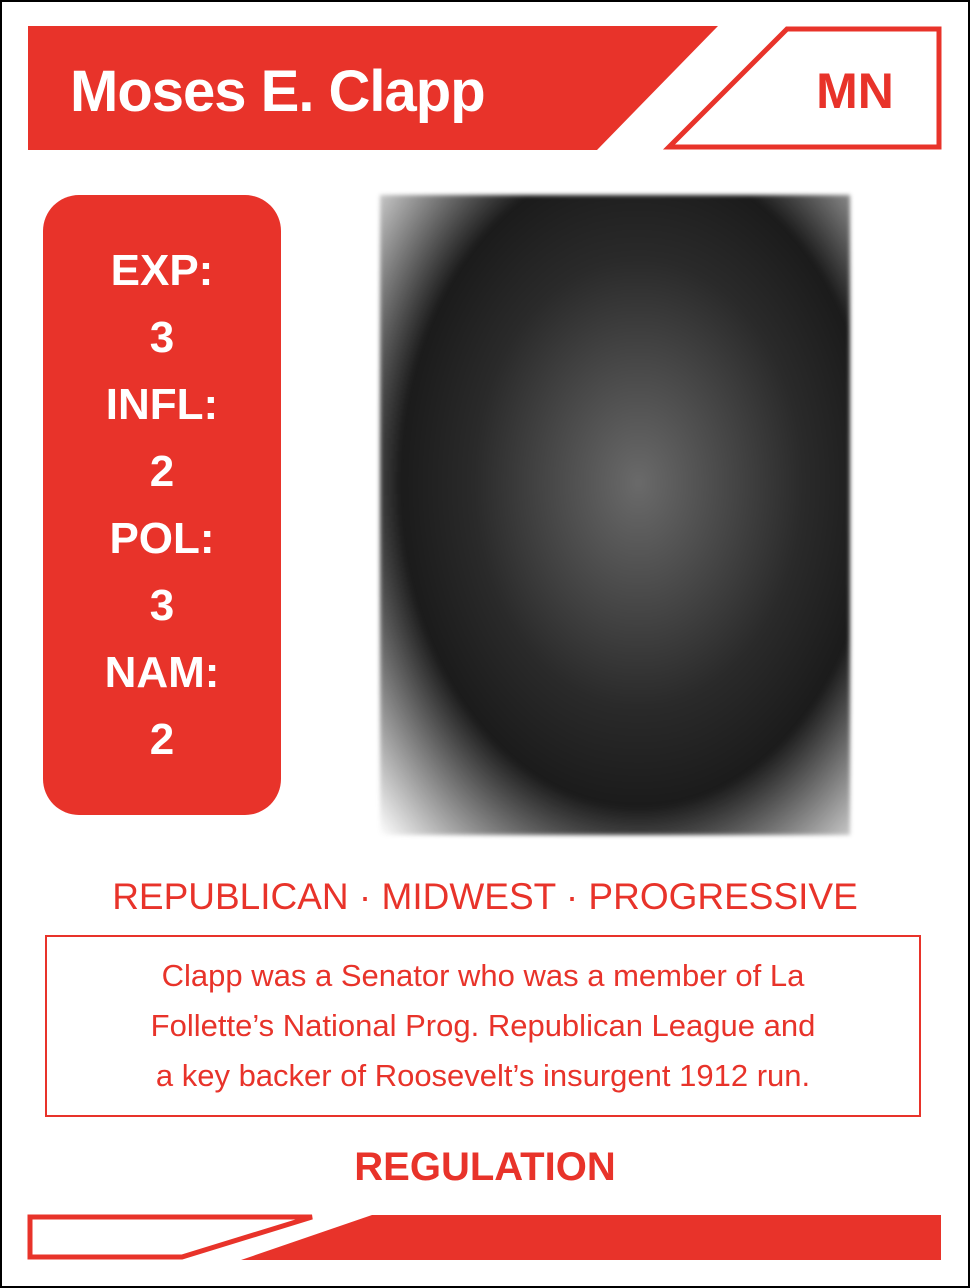 The width and height of the screenshot is (970, 1288). Describe the element at coordinates (591, 1237) in the screenshot. I see `footer-filled-bar` at that location.